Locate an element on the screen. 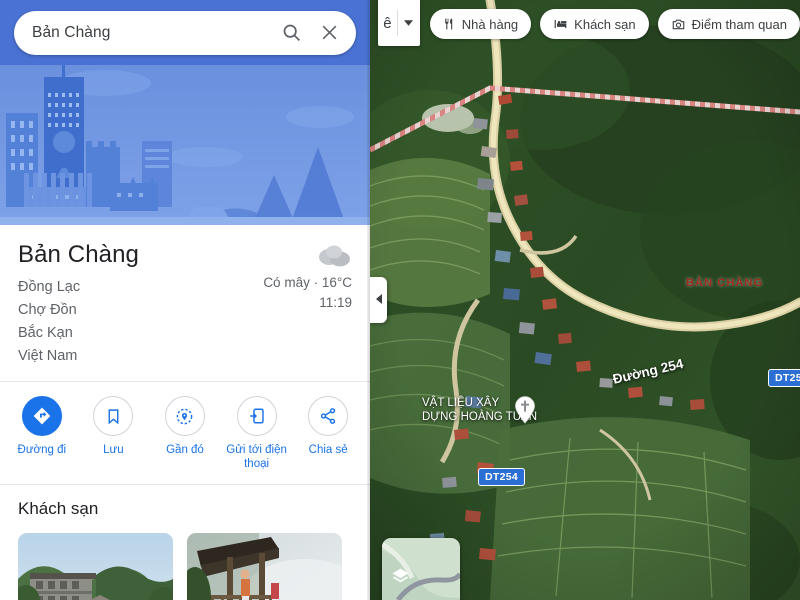 The width and height of the screenshot is (800, 600). camera-icon is located at coordinates (678, 24).